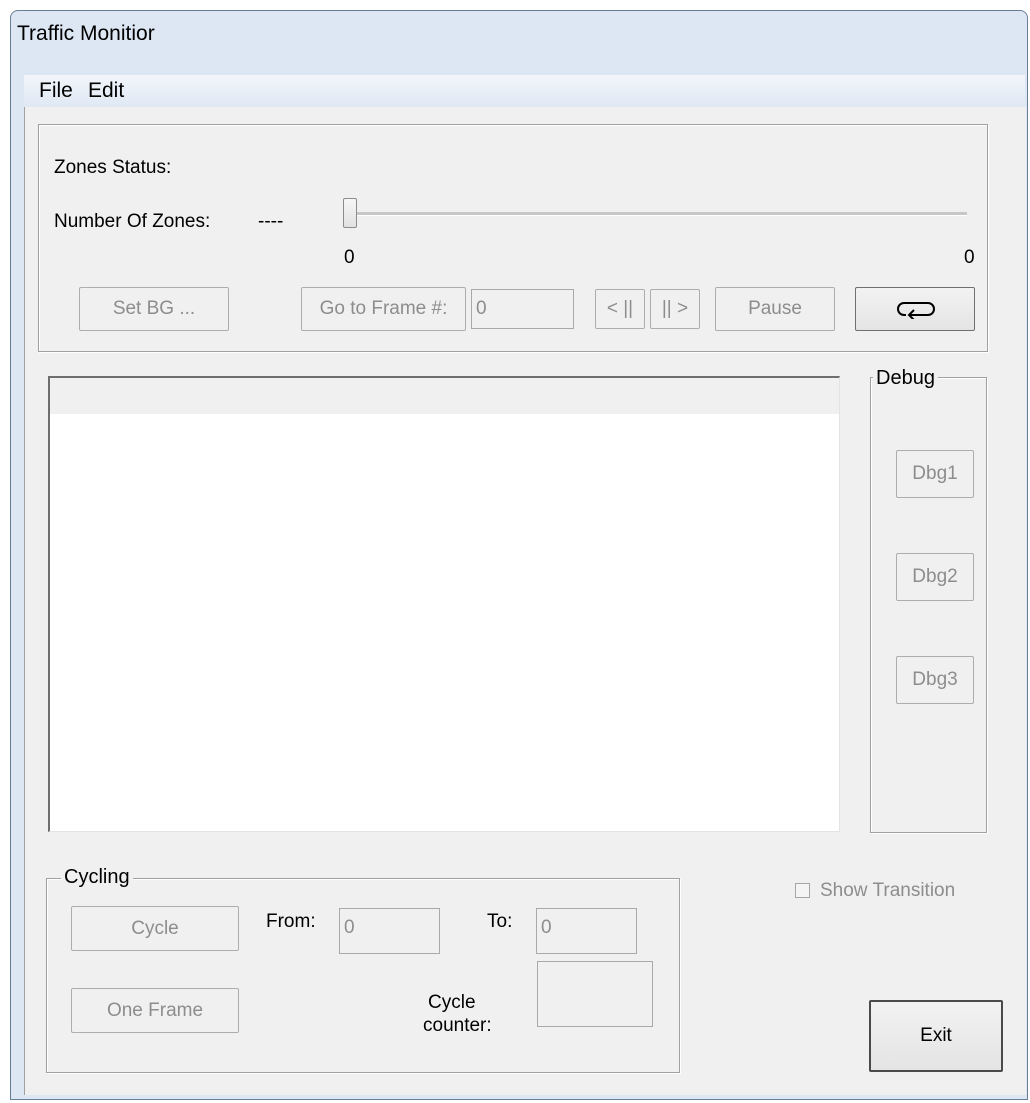 The height and width of the screenshot is (1103, 1030). I want to click on frame-number-input: 0, so click(522, 309).